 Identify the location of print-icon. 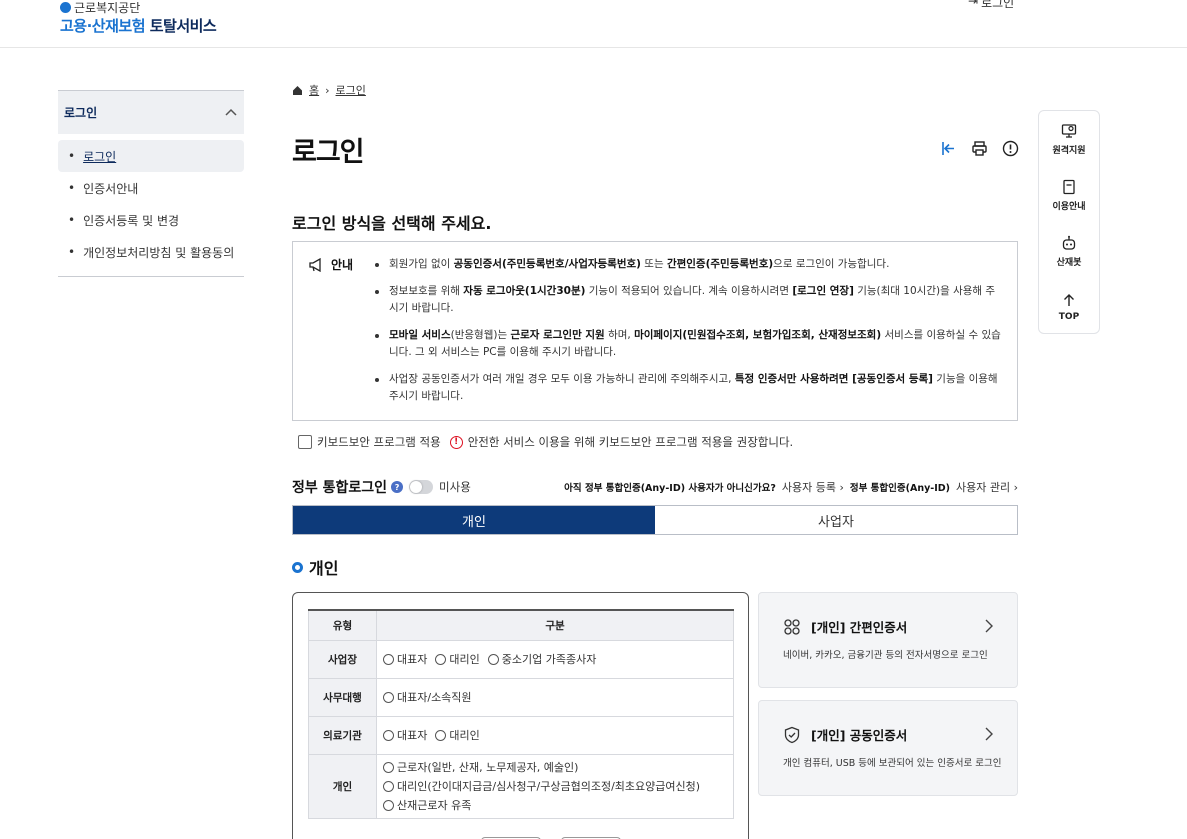
(979, 148).